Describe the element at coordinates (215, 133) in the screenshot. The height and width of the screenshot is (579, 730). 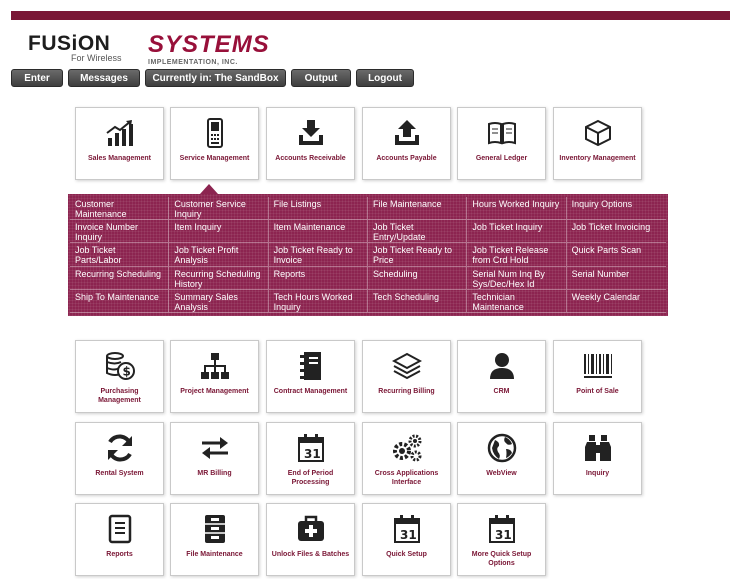
I see `mobile-phone-icon` at that location.